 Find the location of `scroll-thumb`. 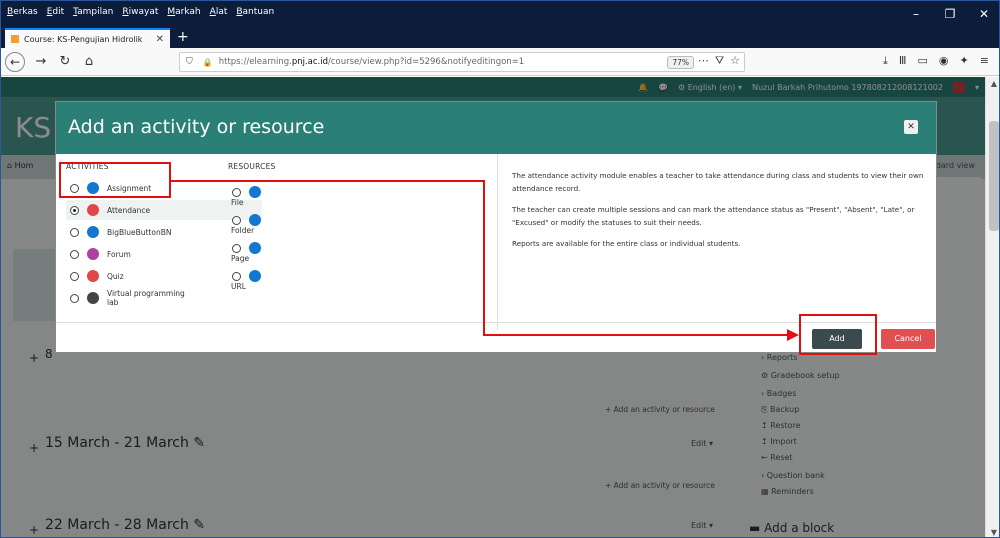

scroll-thumb is located at coordinates (994, 176).